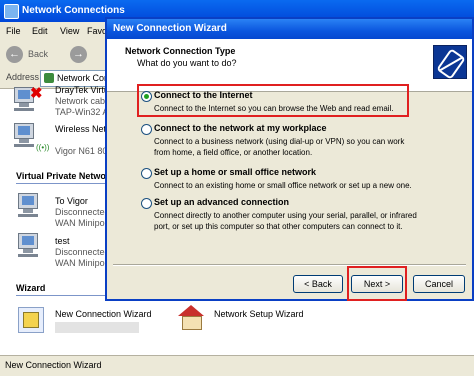 The height and width of the screenshot is (376, 474). I want to click on status-text: New Connection Wizard, so click(53, 365).